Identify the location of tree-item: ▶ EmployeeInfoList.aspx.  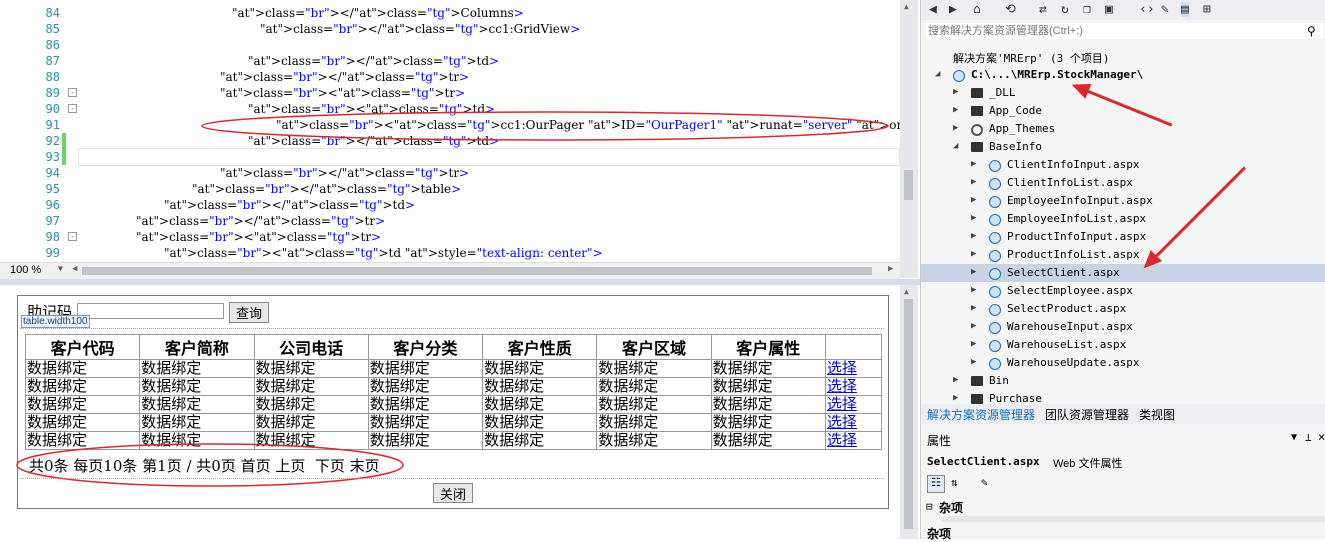
(1123, 219).